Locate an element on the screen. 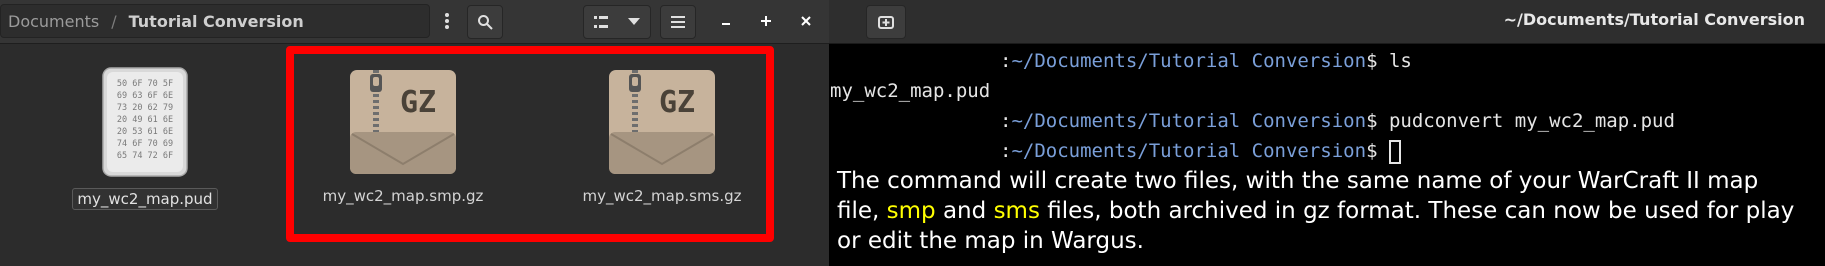 Image resolution: width=1825 pixels, height=266 pixels. maximize-button is located at coordinates (766, 21).